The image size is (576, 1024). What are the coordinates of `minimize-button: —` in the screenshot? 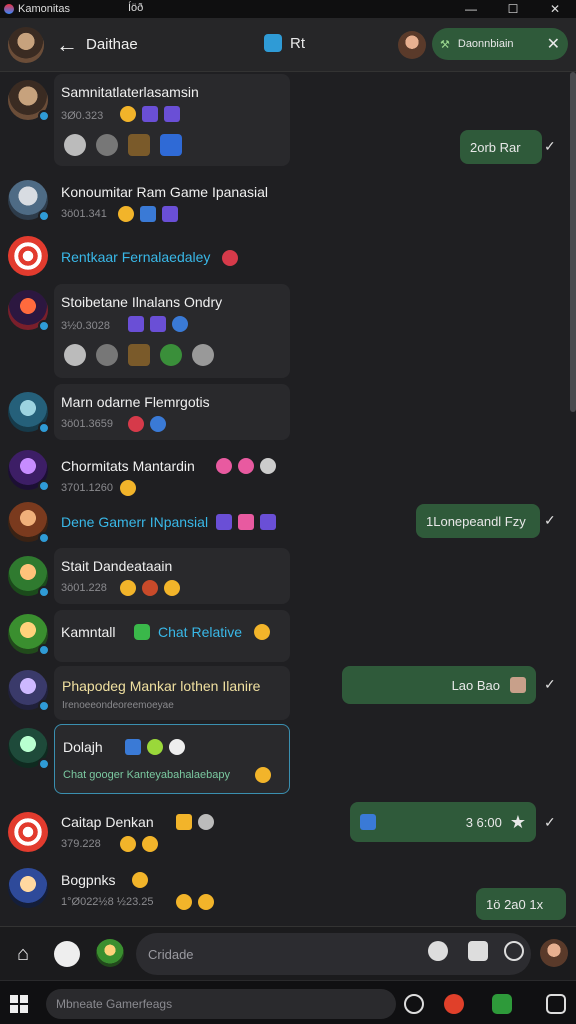 It's located at (471, 9).